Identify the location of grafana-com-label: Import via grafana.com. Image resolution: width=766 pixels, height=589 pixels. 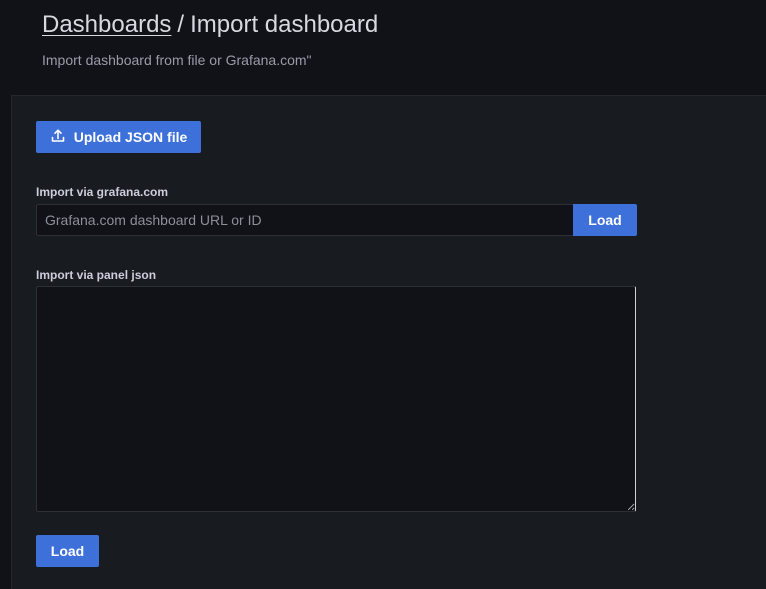
(102, 192).